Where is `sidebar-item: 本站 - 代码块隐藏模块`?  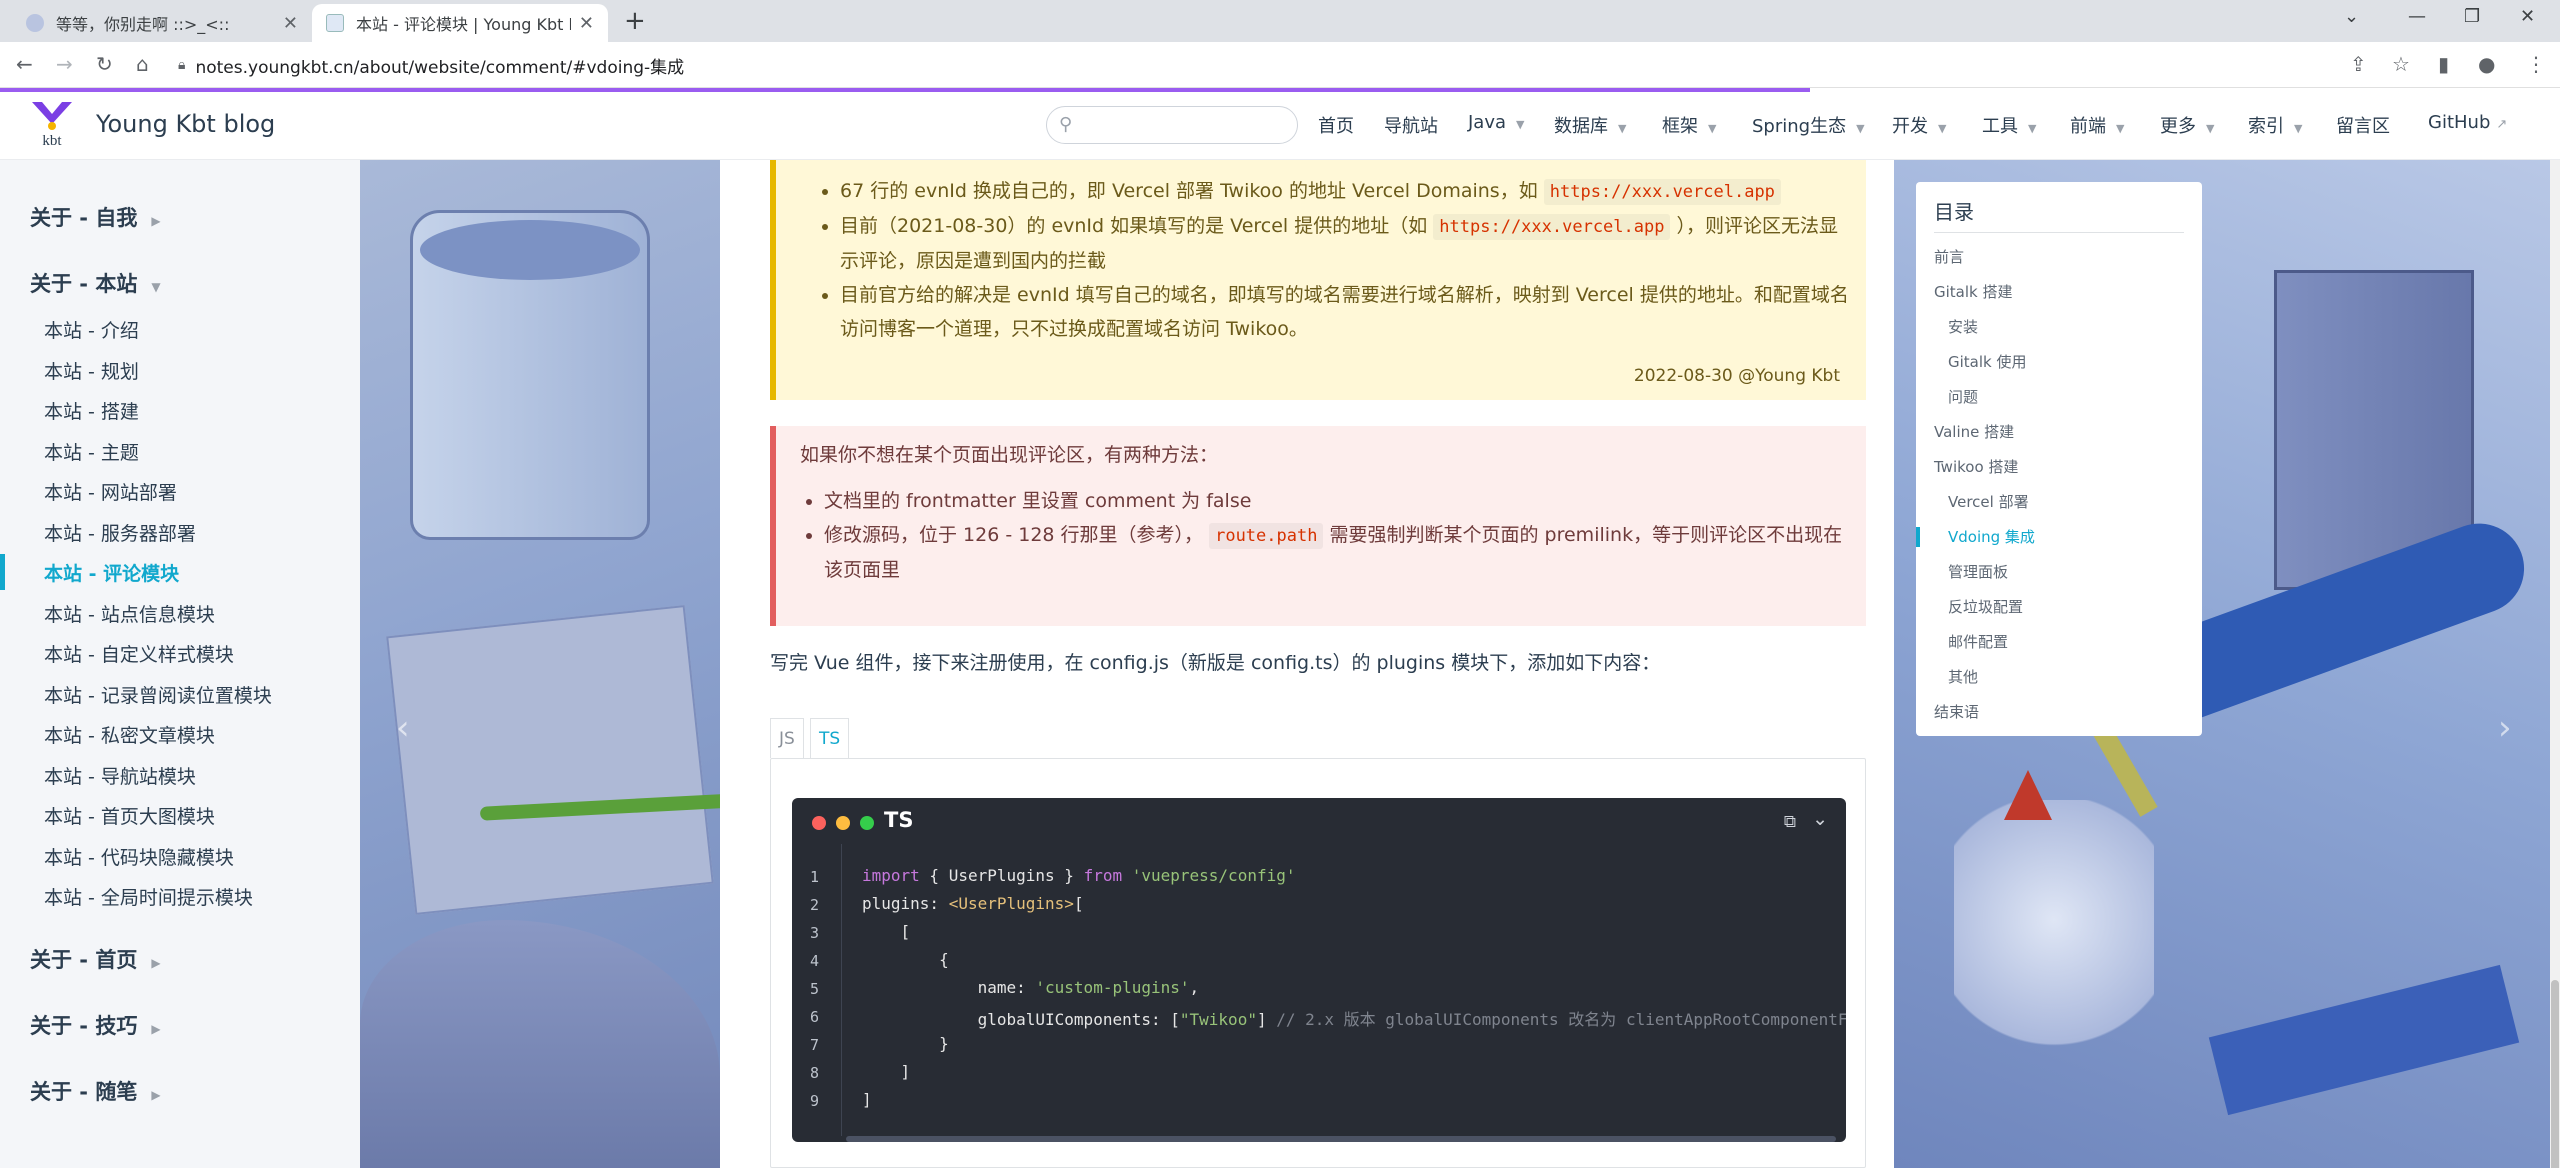
sidebar-item: 本站 - 代码块隐藏模块 is located at coordinates (139, 856).